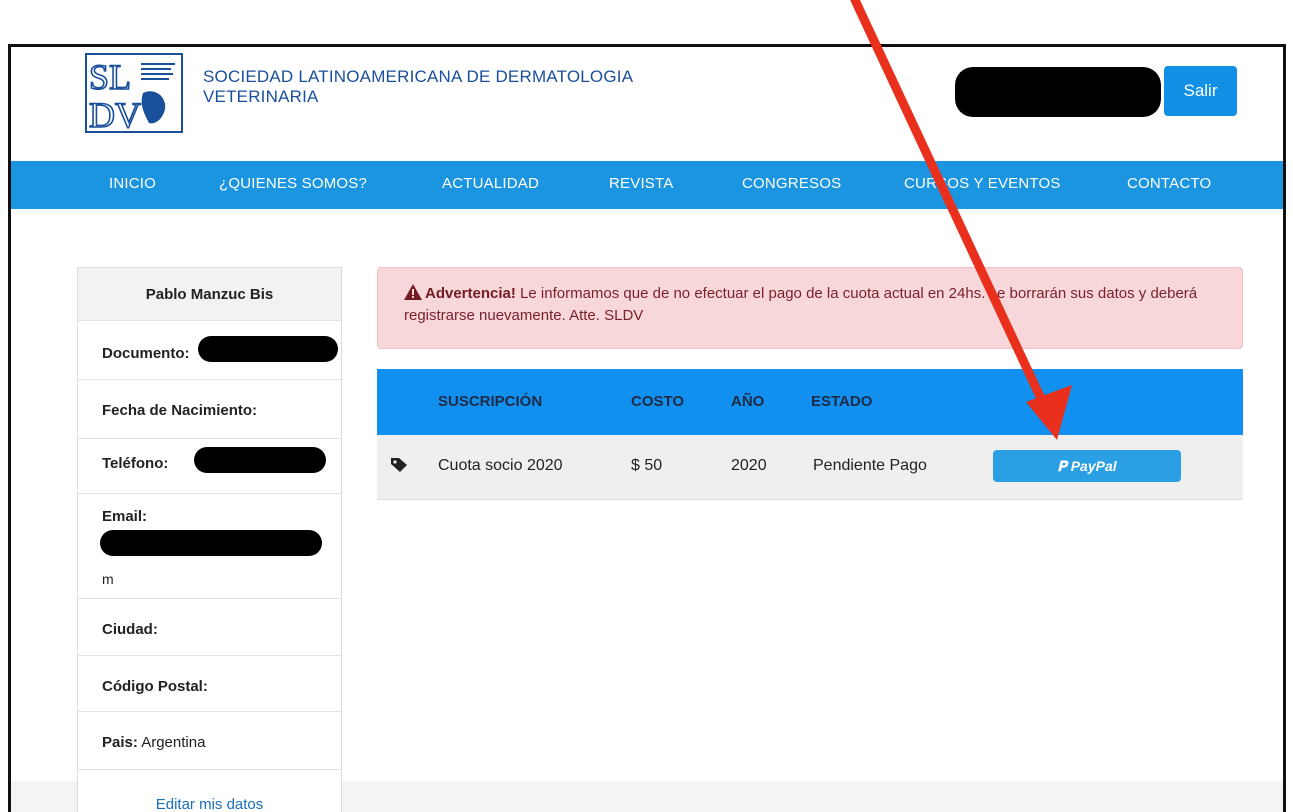  Describe the element at coordinates (261, 96) in the screenshot. I see `organization-name-line2: VETERINARIA` at that location.